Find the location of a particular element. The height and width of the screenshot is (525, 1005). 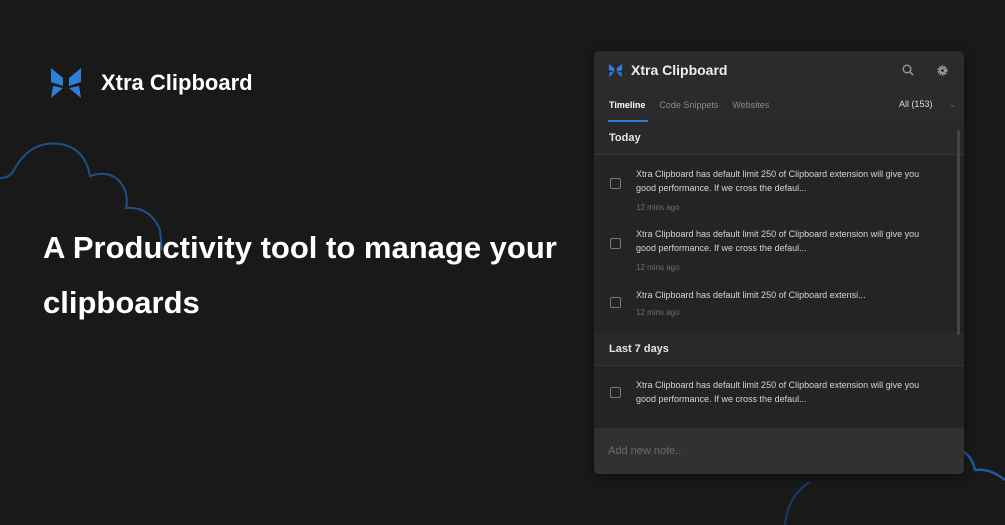

tab-websites: Websites is located at coordinates (750, 111).